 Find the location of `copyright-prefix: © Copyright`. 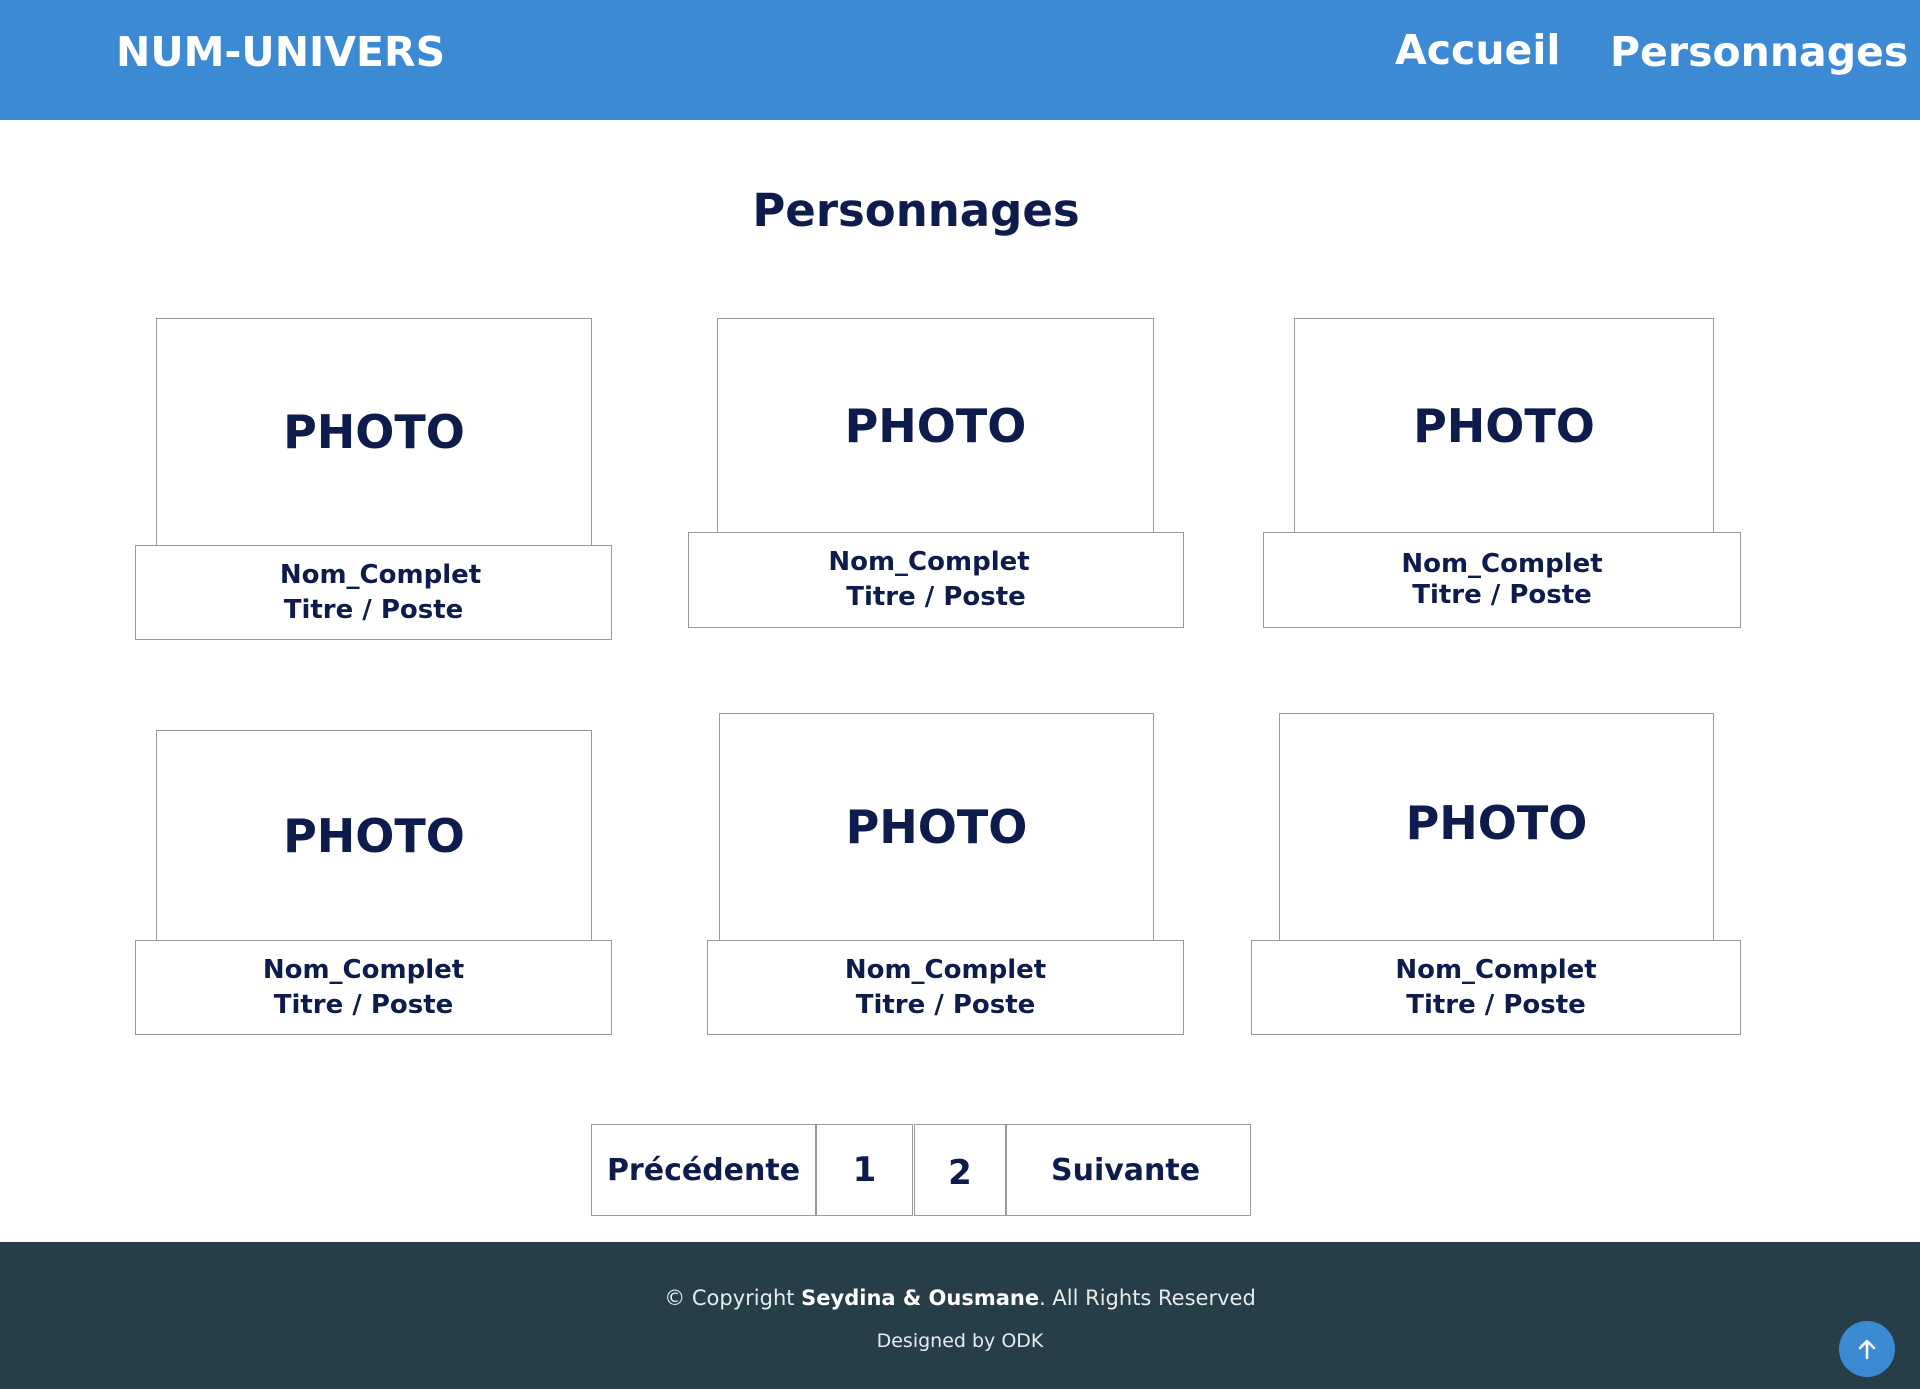

copyright-prefix: © Copyright is located at coordinates (733, 1298).